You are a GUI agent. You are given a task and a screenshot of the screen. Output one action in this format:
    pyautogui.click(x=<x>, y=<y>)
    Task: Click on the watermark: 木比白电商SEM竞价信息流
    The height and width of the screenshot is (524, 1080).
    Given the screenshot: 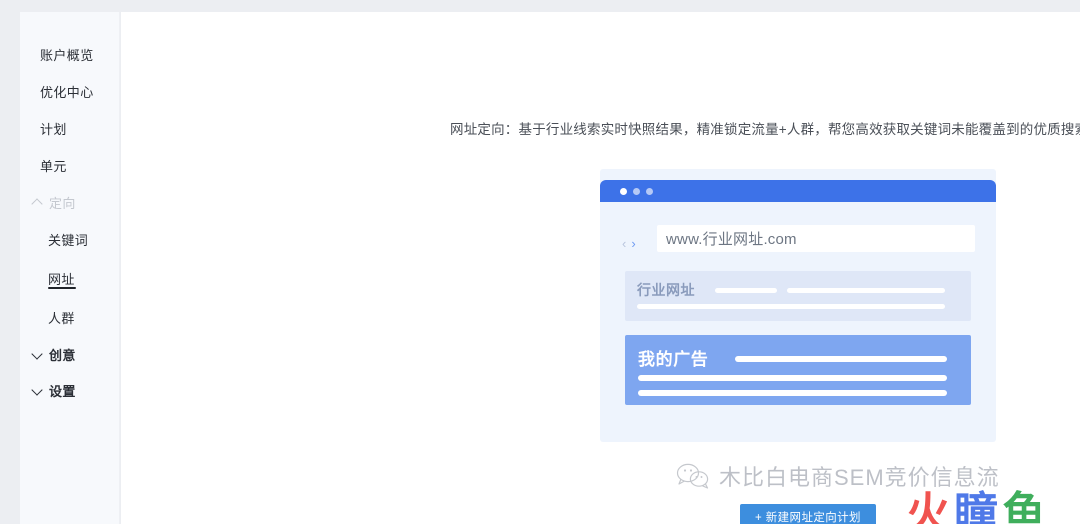 What is the action you would take?
    pyautogui.click(x=838, y=476)
    